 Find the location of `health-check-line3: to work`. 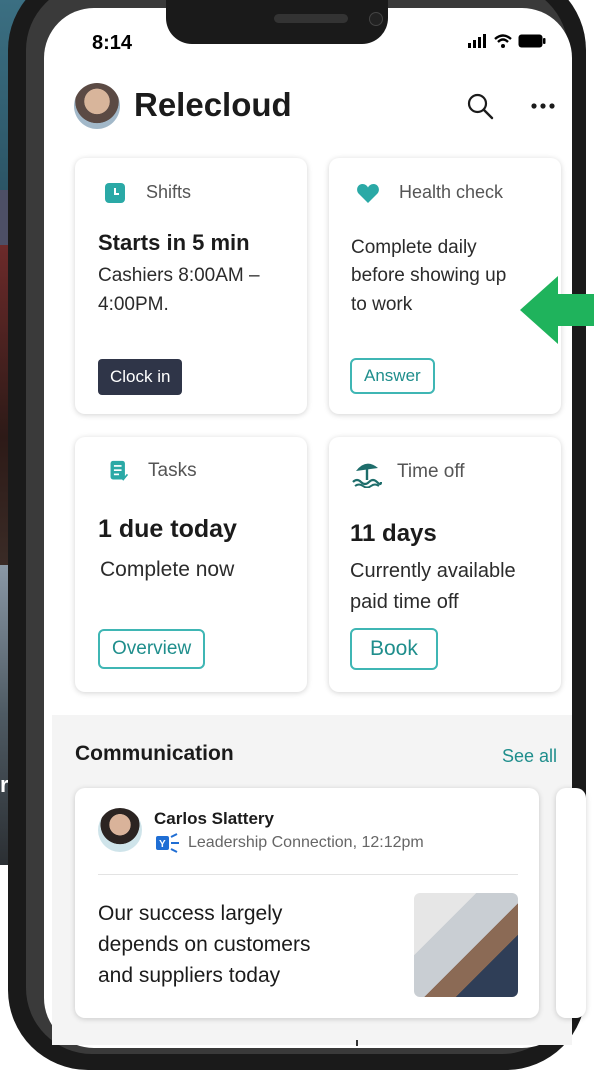

health-check-line3: to work is located at coordinates (382, 304).